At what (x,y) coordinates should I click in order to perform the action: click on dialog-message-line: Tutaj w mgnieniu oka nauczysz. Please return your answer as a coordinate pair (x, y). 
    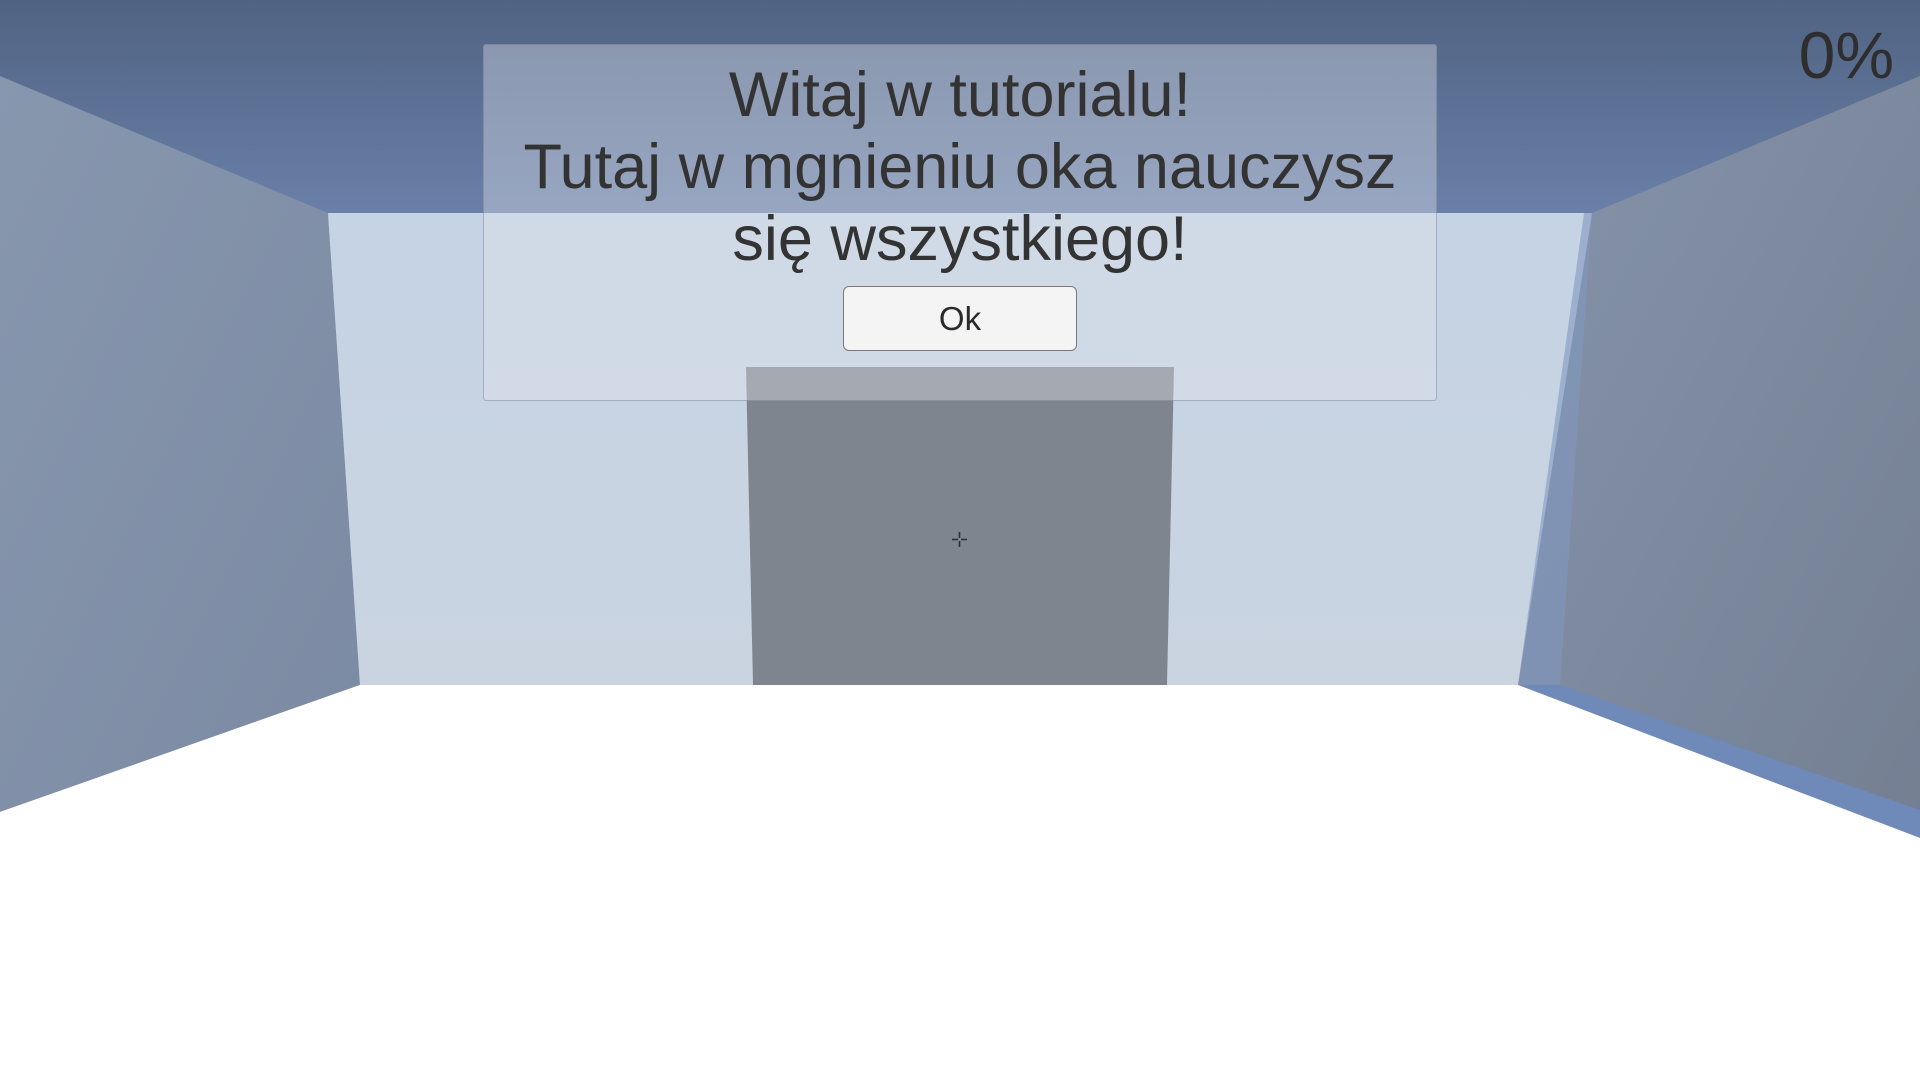
    Looking at the image, I should click on (960, 167).